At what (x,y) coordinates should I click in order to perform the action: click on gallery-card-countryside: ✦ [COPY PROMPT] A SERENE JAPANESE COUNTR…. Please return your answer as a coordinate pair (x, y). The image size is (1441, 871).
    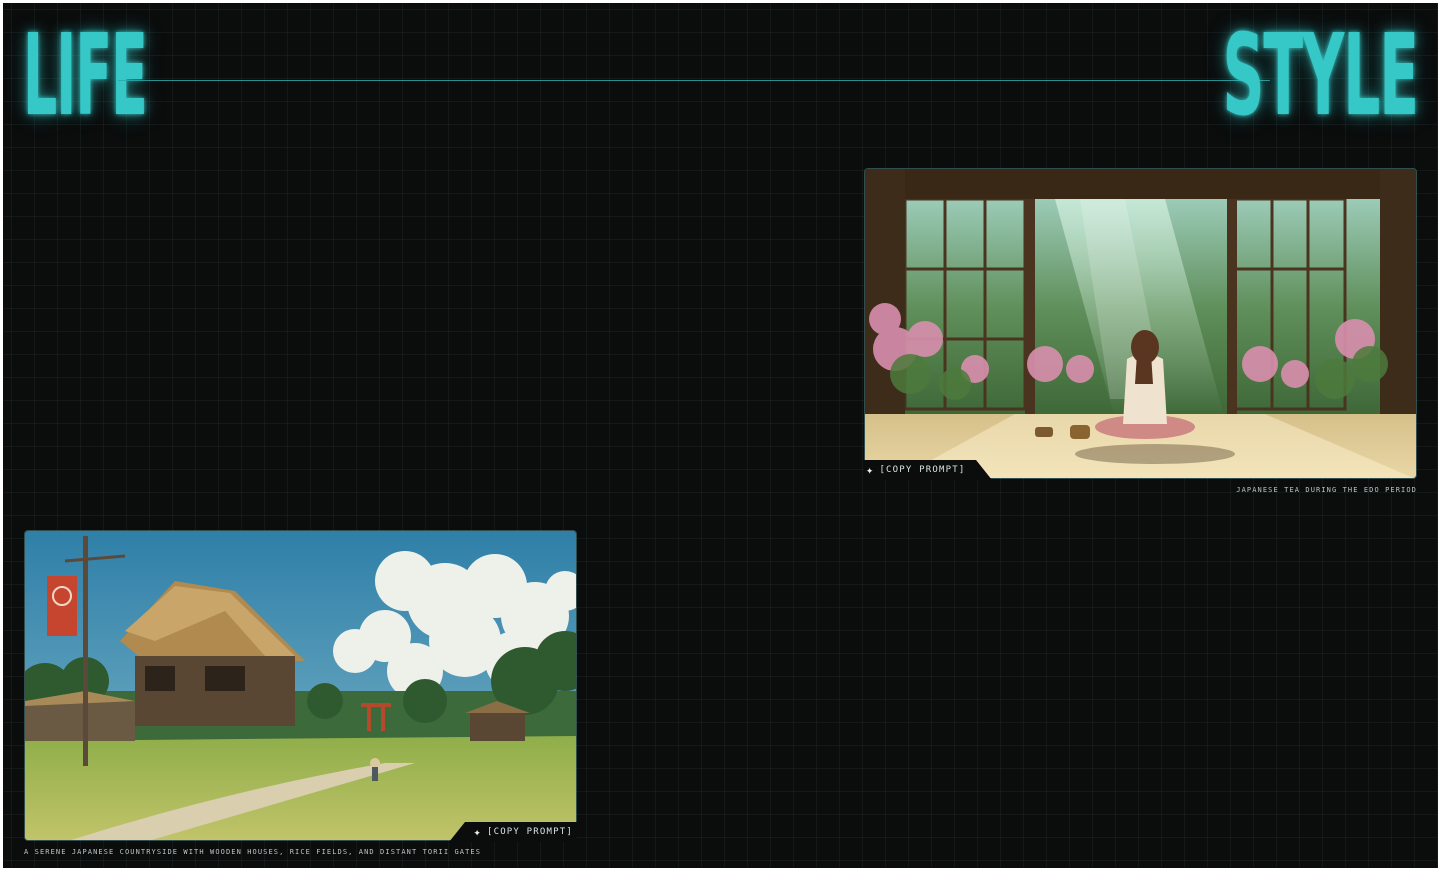
    Looking at the image, I should click on (300, 695).